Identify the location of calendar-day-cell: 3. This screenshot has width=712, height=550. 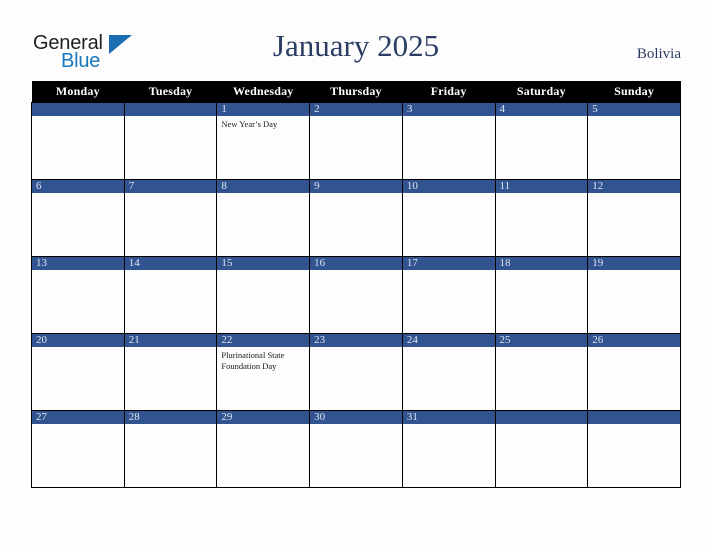
(448, 141).